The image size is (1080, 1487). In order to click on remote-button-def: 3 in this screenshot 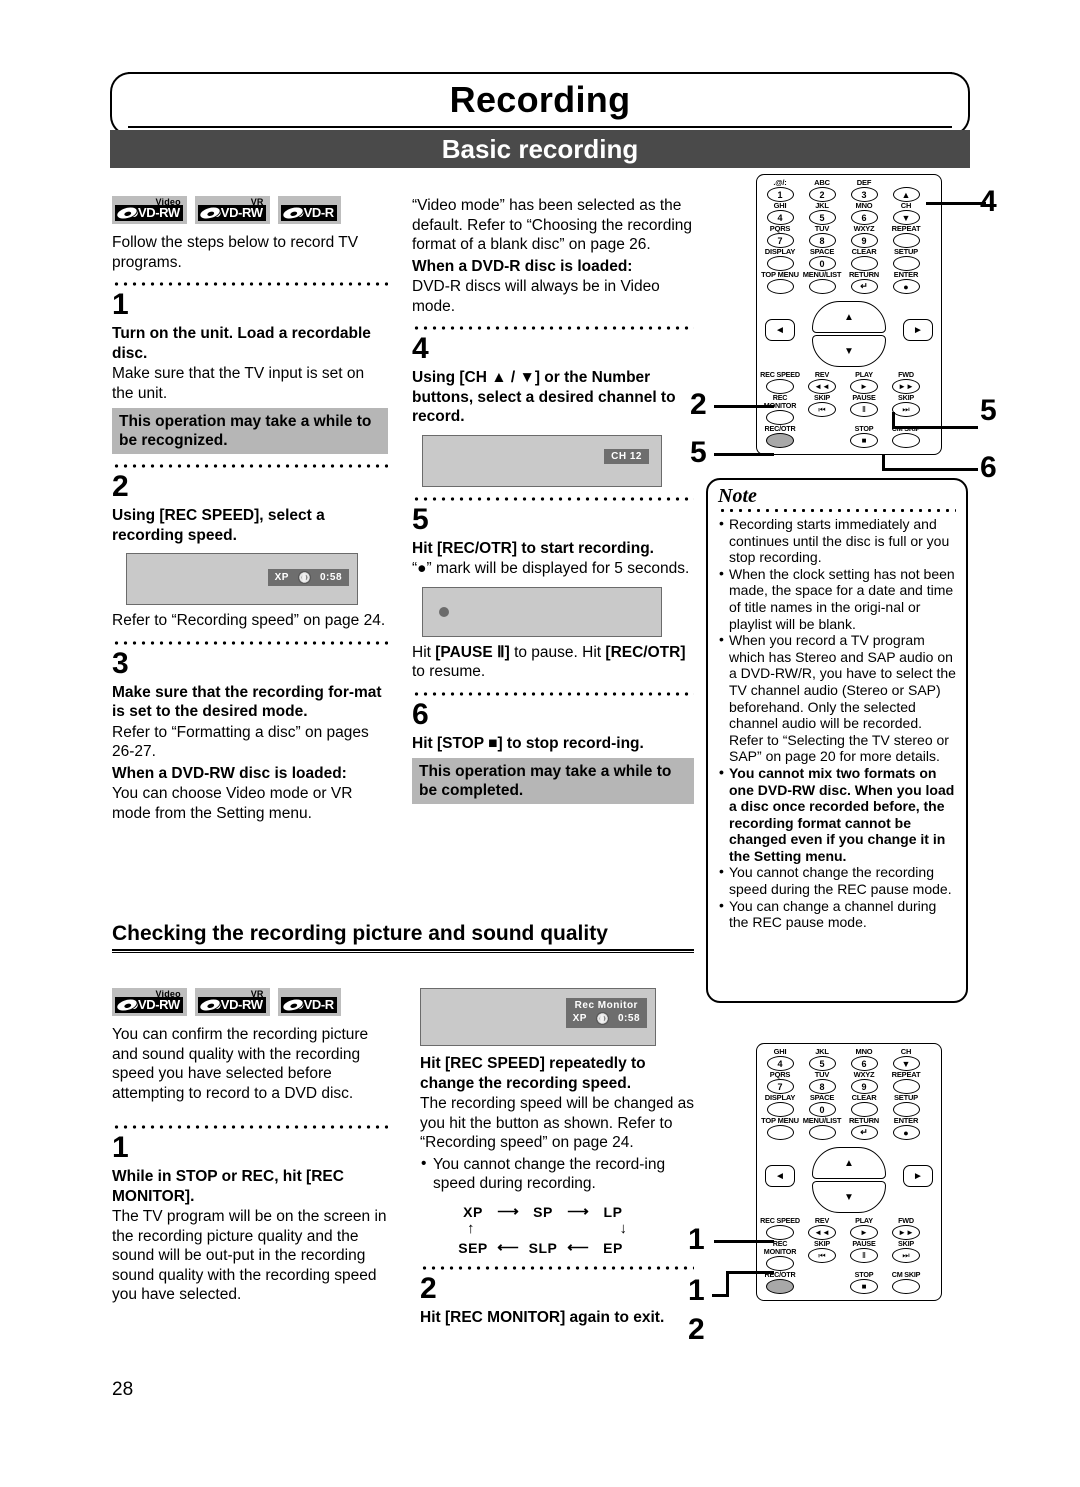, I will do `click(864, 194)`.